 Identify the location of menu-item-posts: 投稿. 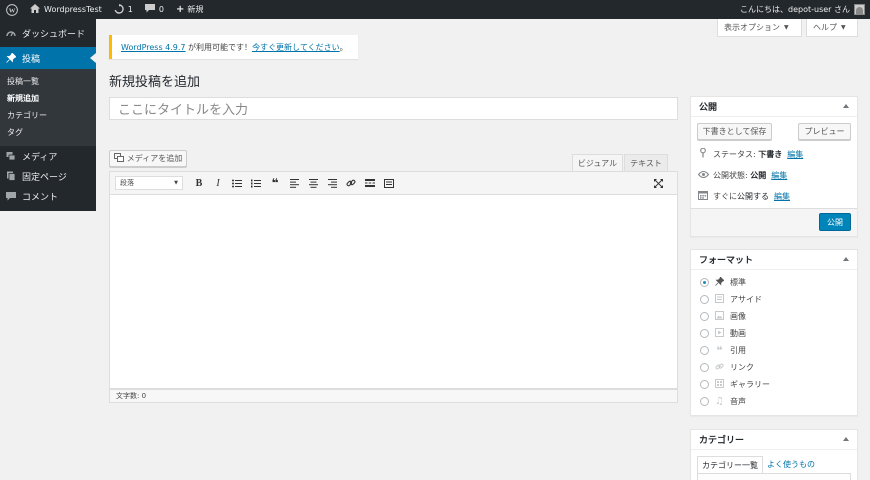
(48, 58).